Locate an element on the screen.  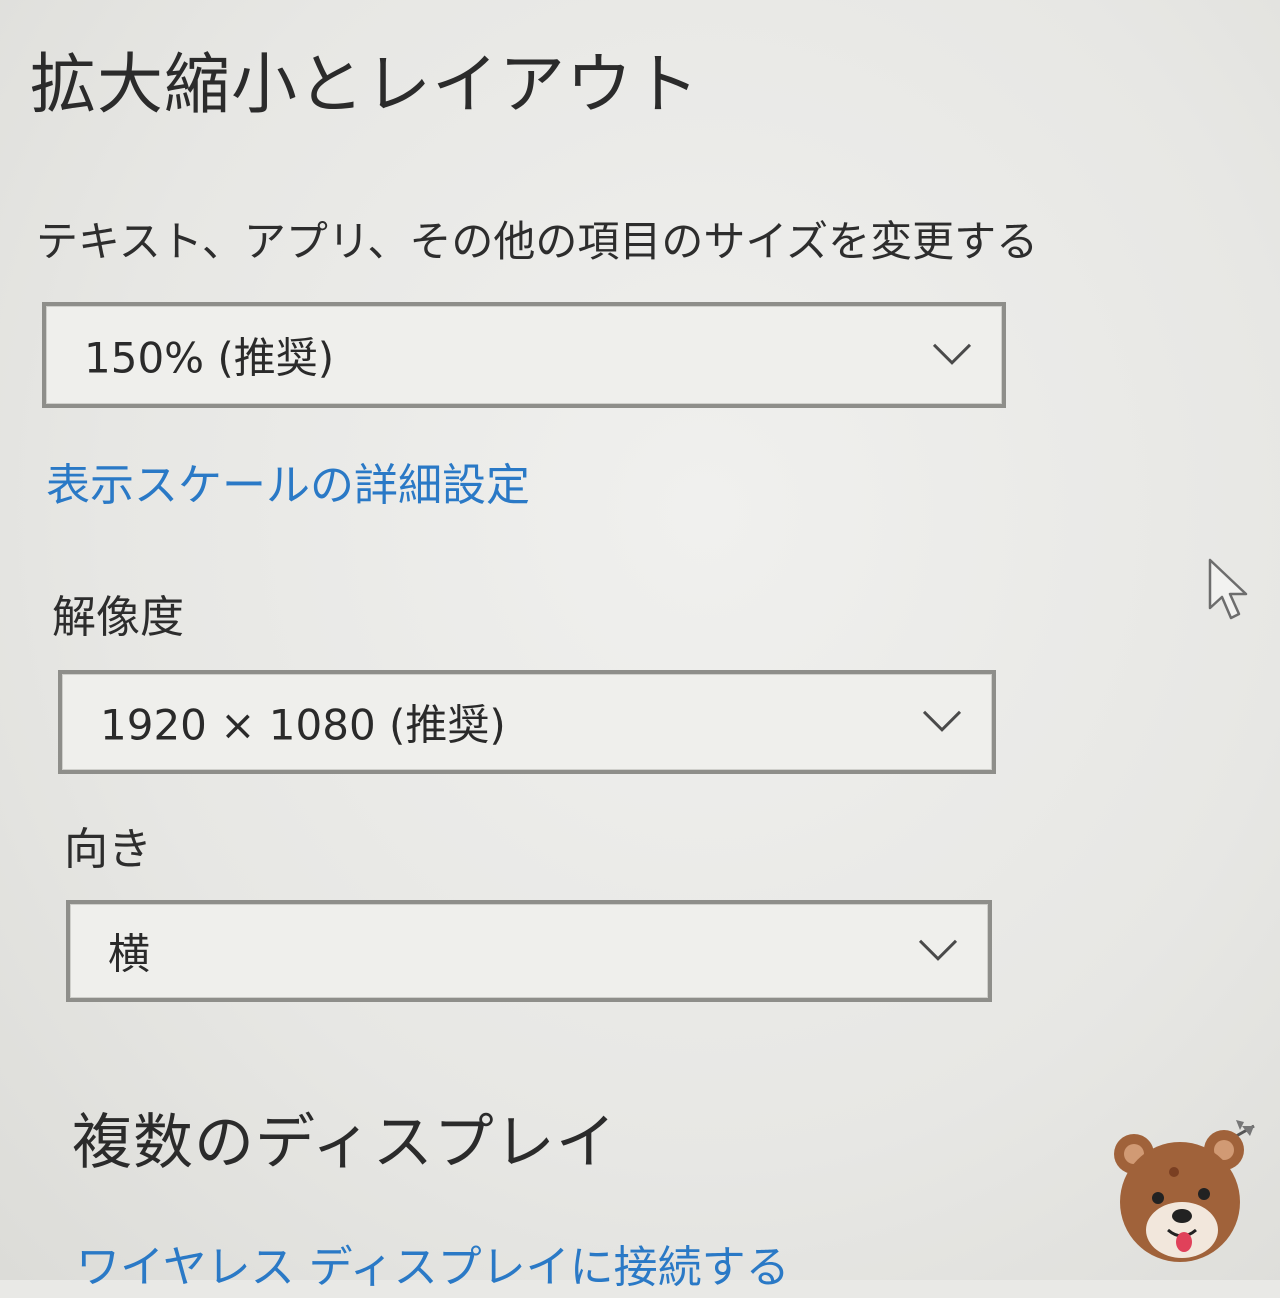
bear-mascot-icon is located at coordinates (1184, 1191).